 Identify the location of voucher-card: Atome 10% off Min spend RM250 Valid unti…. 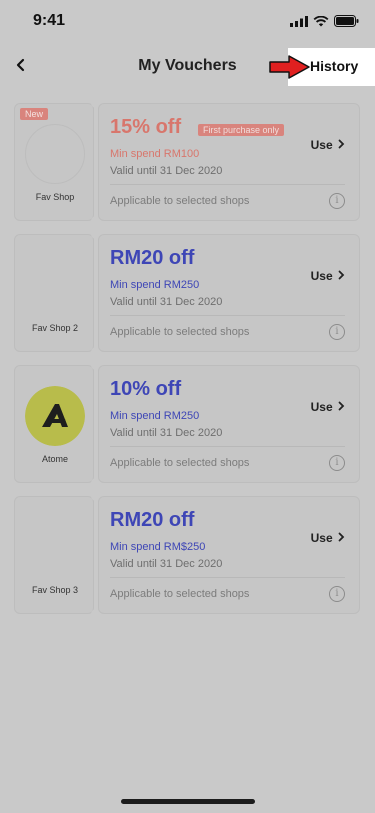
(187, 424).